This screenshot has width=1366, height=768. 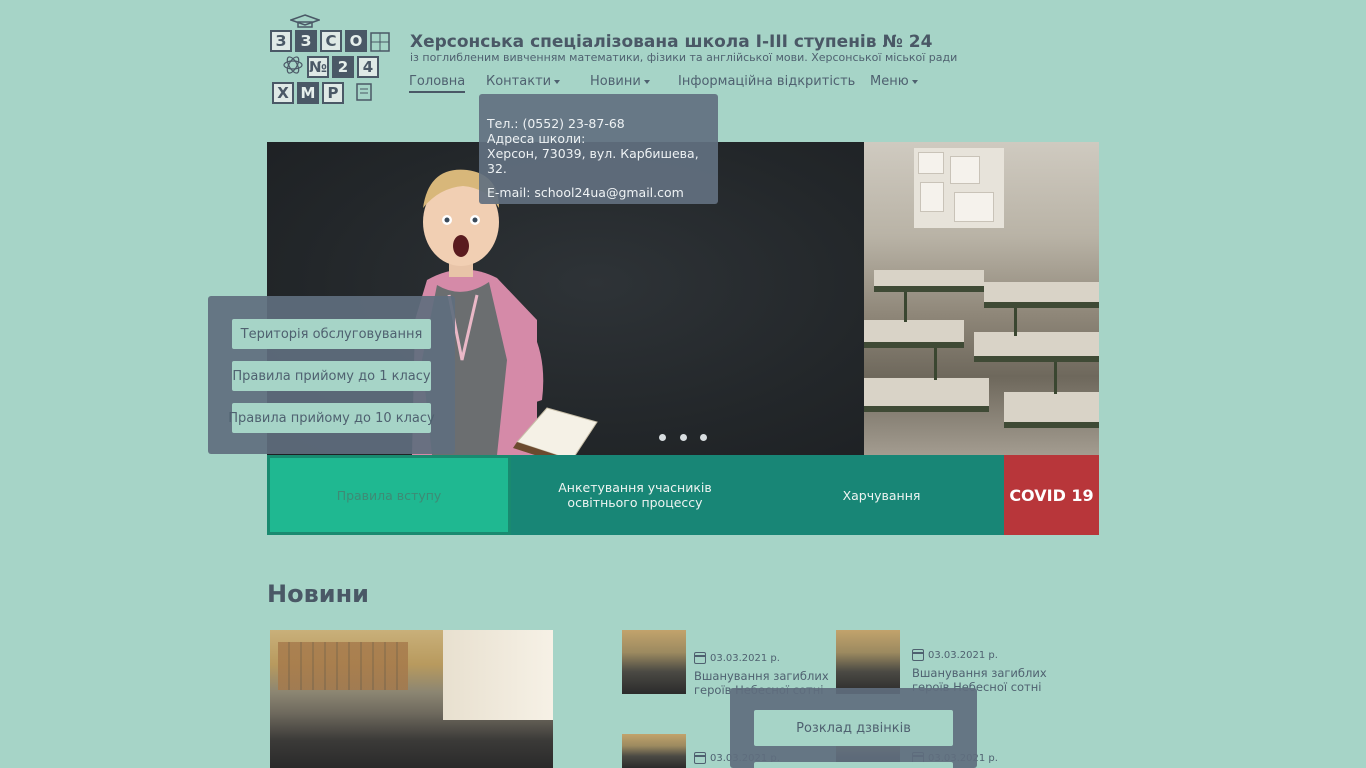 I want to click on logo-tile: №, so click(x=318, y=67).